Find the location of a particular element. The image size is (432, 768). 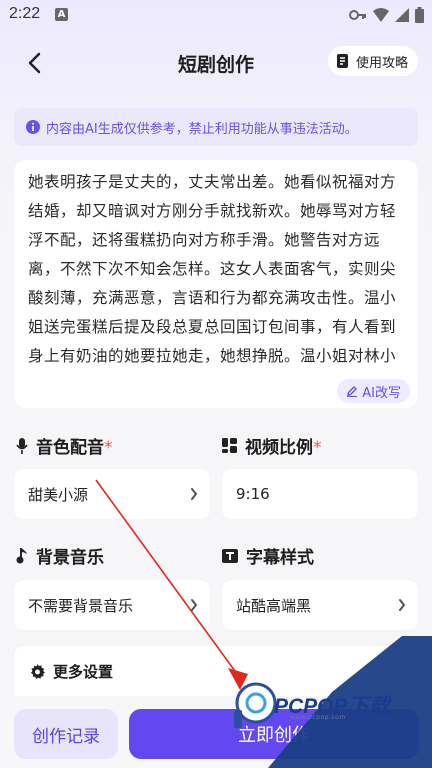

status-bar: 2:22 A is located at coordinates (216, 16).